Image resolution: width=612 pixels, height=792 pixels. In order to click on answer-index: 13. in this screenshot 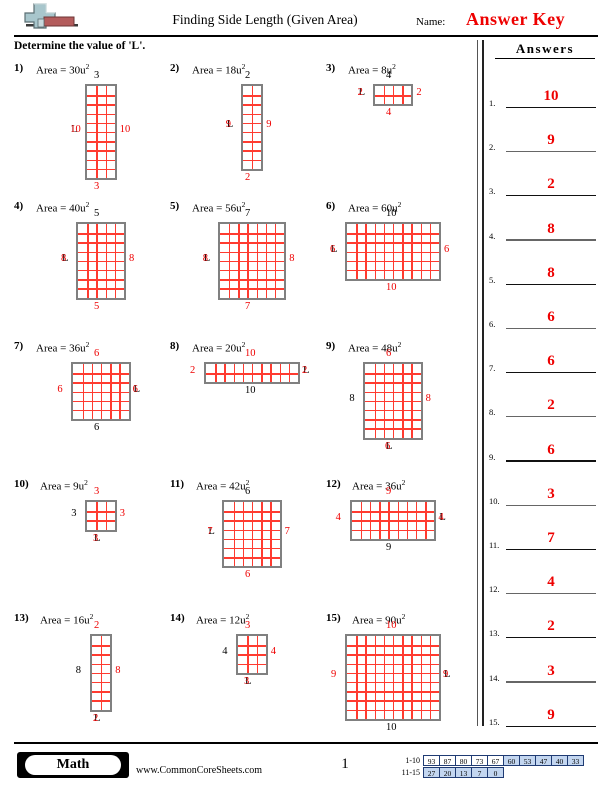, I will do `click(494, 633)`.